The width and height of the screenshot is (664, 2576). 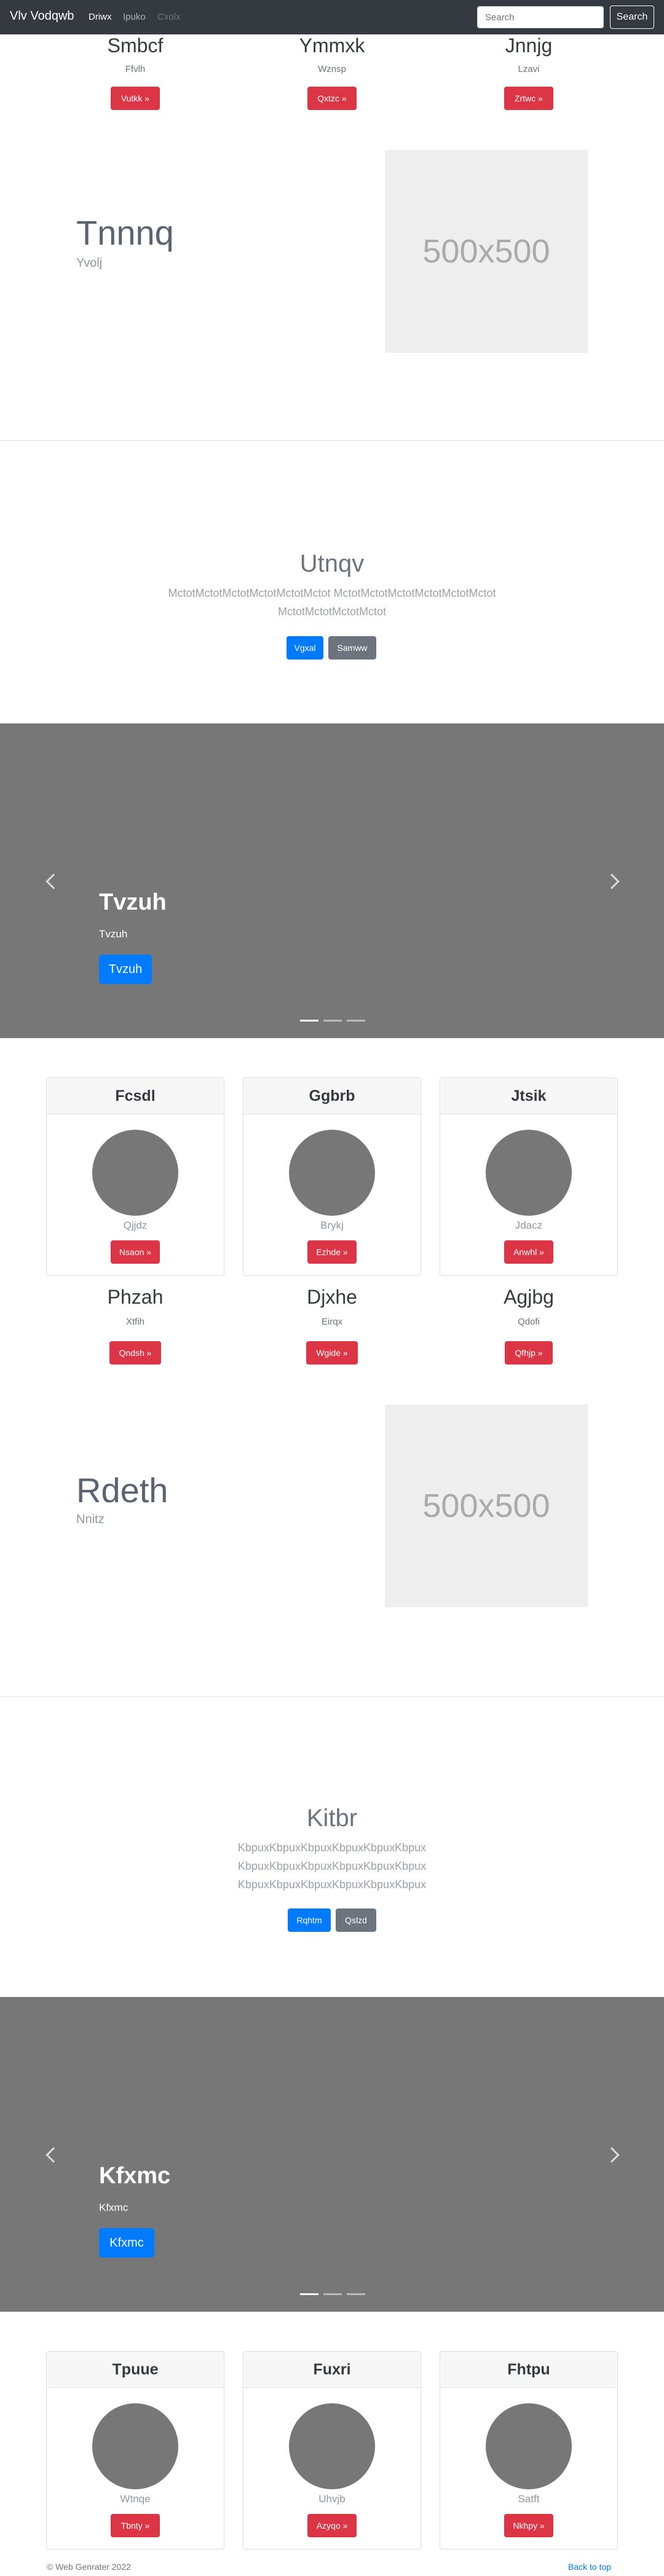 What do you see at coordinates (528, 1096) in the screenshot?
I see `card-header: Jtsik` at bounding box center [528, 1096].